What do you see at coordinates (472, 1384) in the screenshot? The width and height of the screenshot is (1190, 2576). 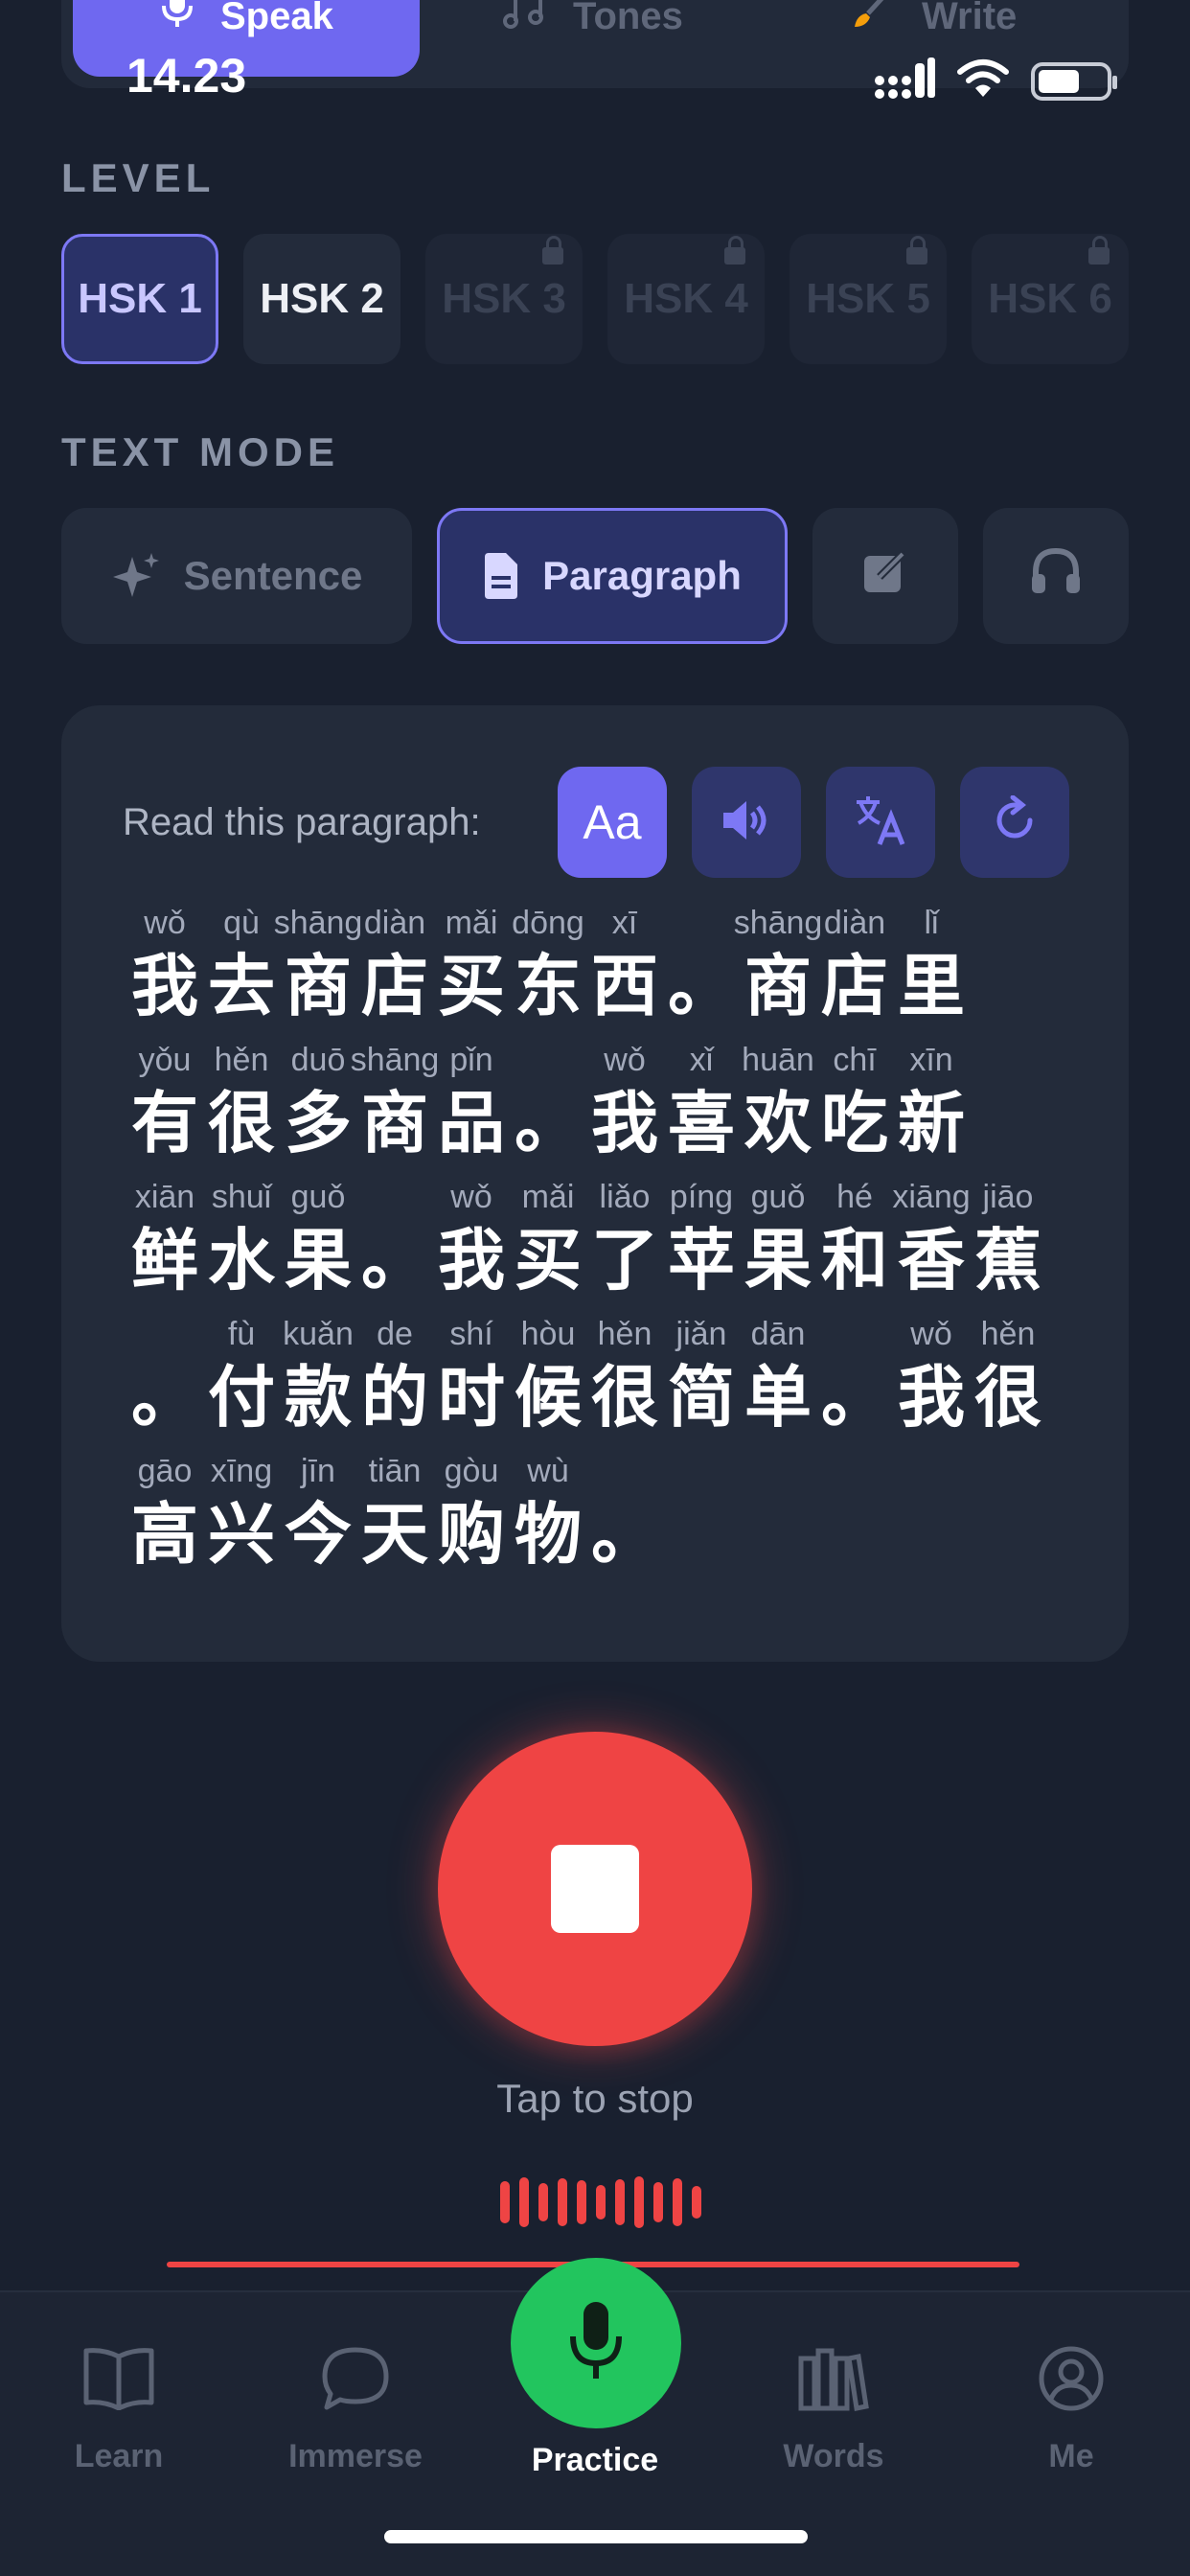 I see `character-cell: shí 时` at bounding box center [472, 1384].